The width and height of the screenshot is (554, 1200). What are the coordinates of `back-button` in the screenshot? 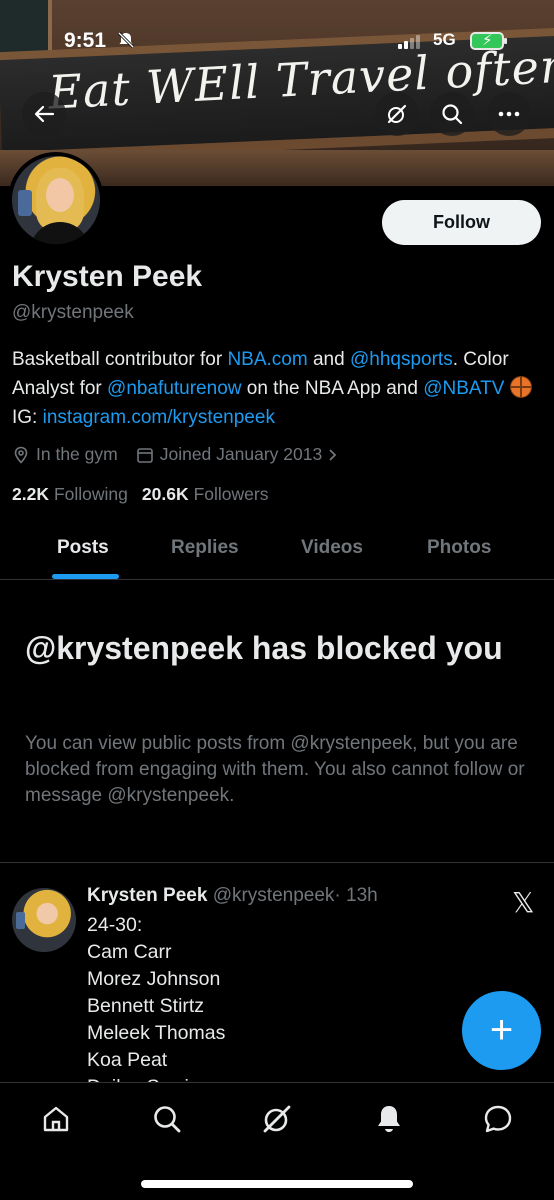 It's located at (44, 114).